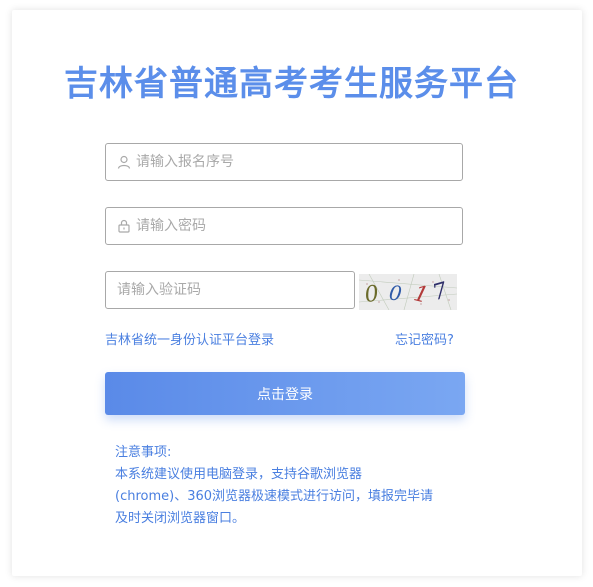  Describe the element at coordinates (180, 518) in the screenshot. I see `notice-line-3: 及时关闭浏览器窗口。` at that location.